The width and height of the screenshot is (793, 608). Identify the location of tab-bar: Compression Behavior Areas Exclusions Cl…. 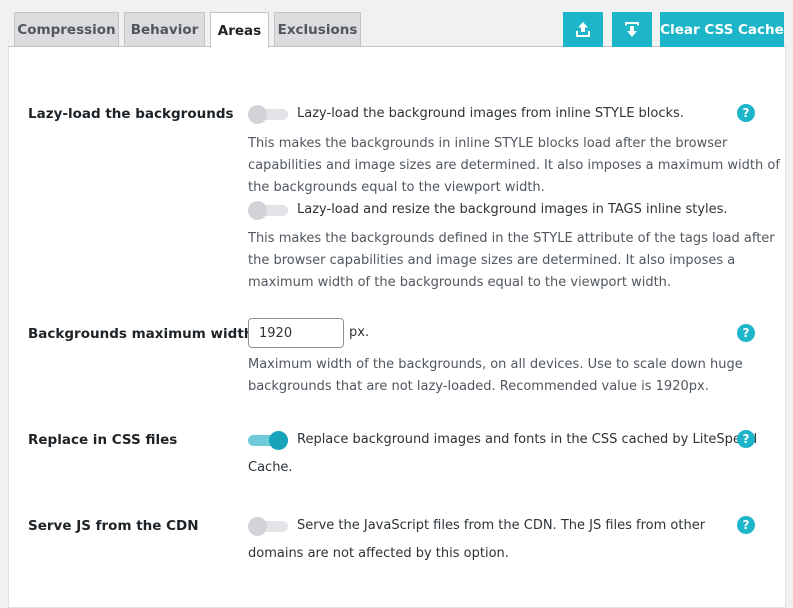
(396, 24).